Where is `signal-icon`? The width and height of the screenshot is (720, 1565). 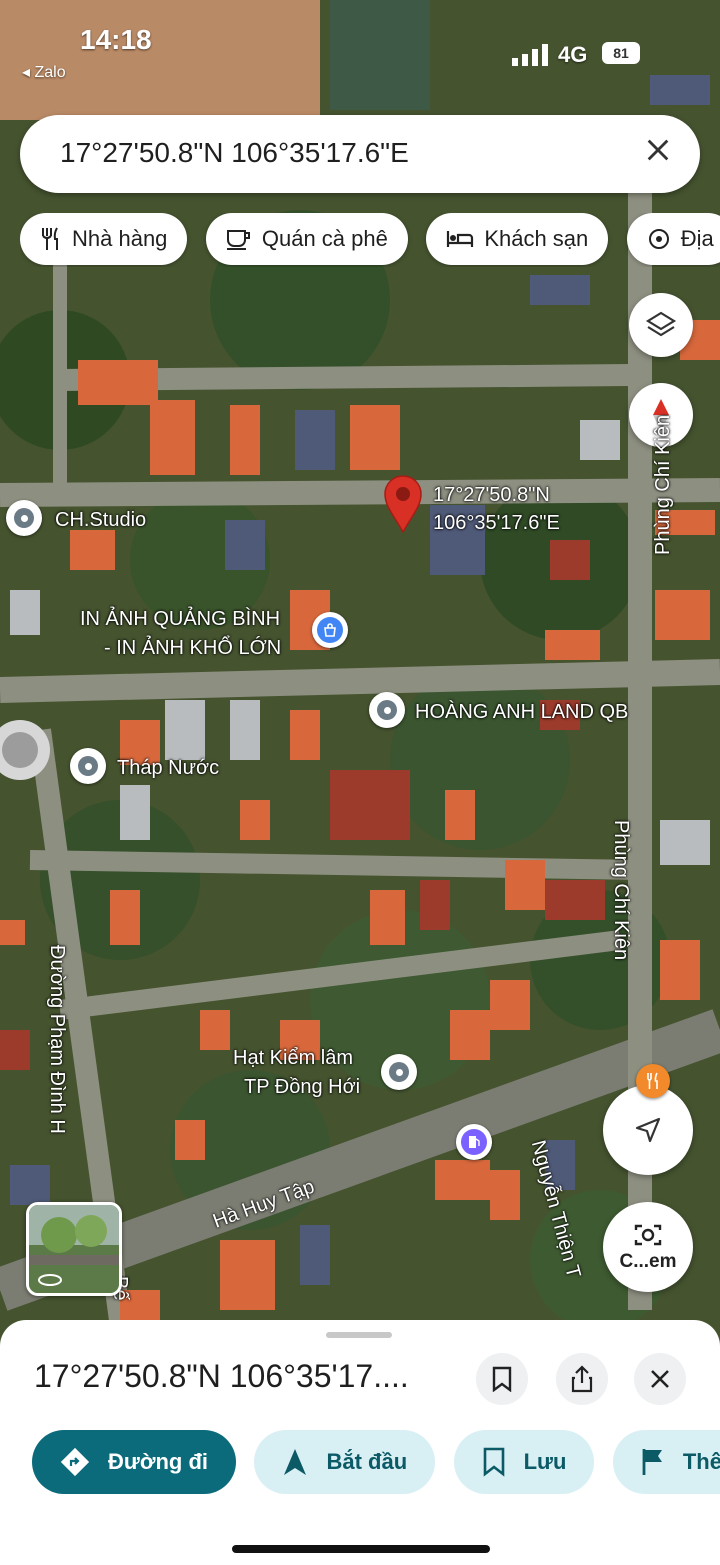 signal-icon is located at coordinates (530, 55).